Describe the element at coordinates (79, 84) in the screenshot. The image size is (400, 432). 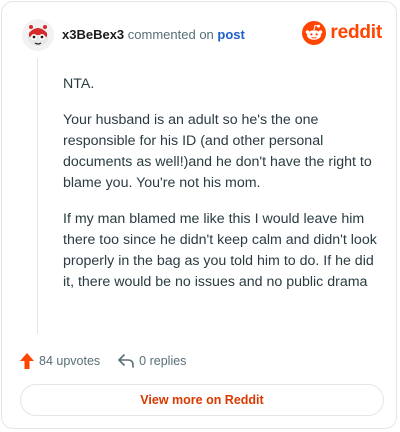
I see `comment-paragraph: NTA.` at that location.